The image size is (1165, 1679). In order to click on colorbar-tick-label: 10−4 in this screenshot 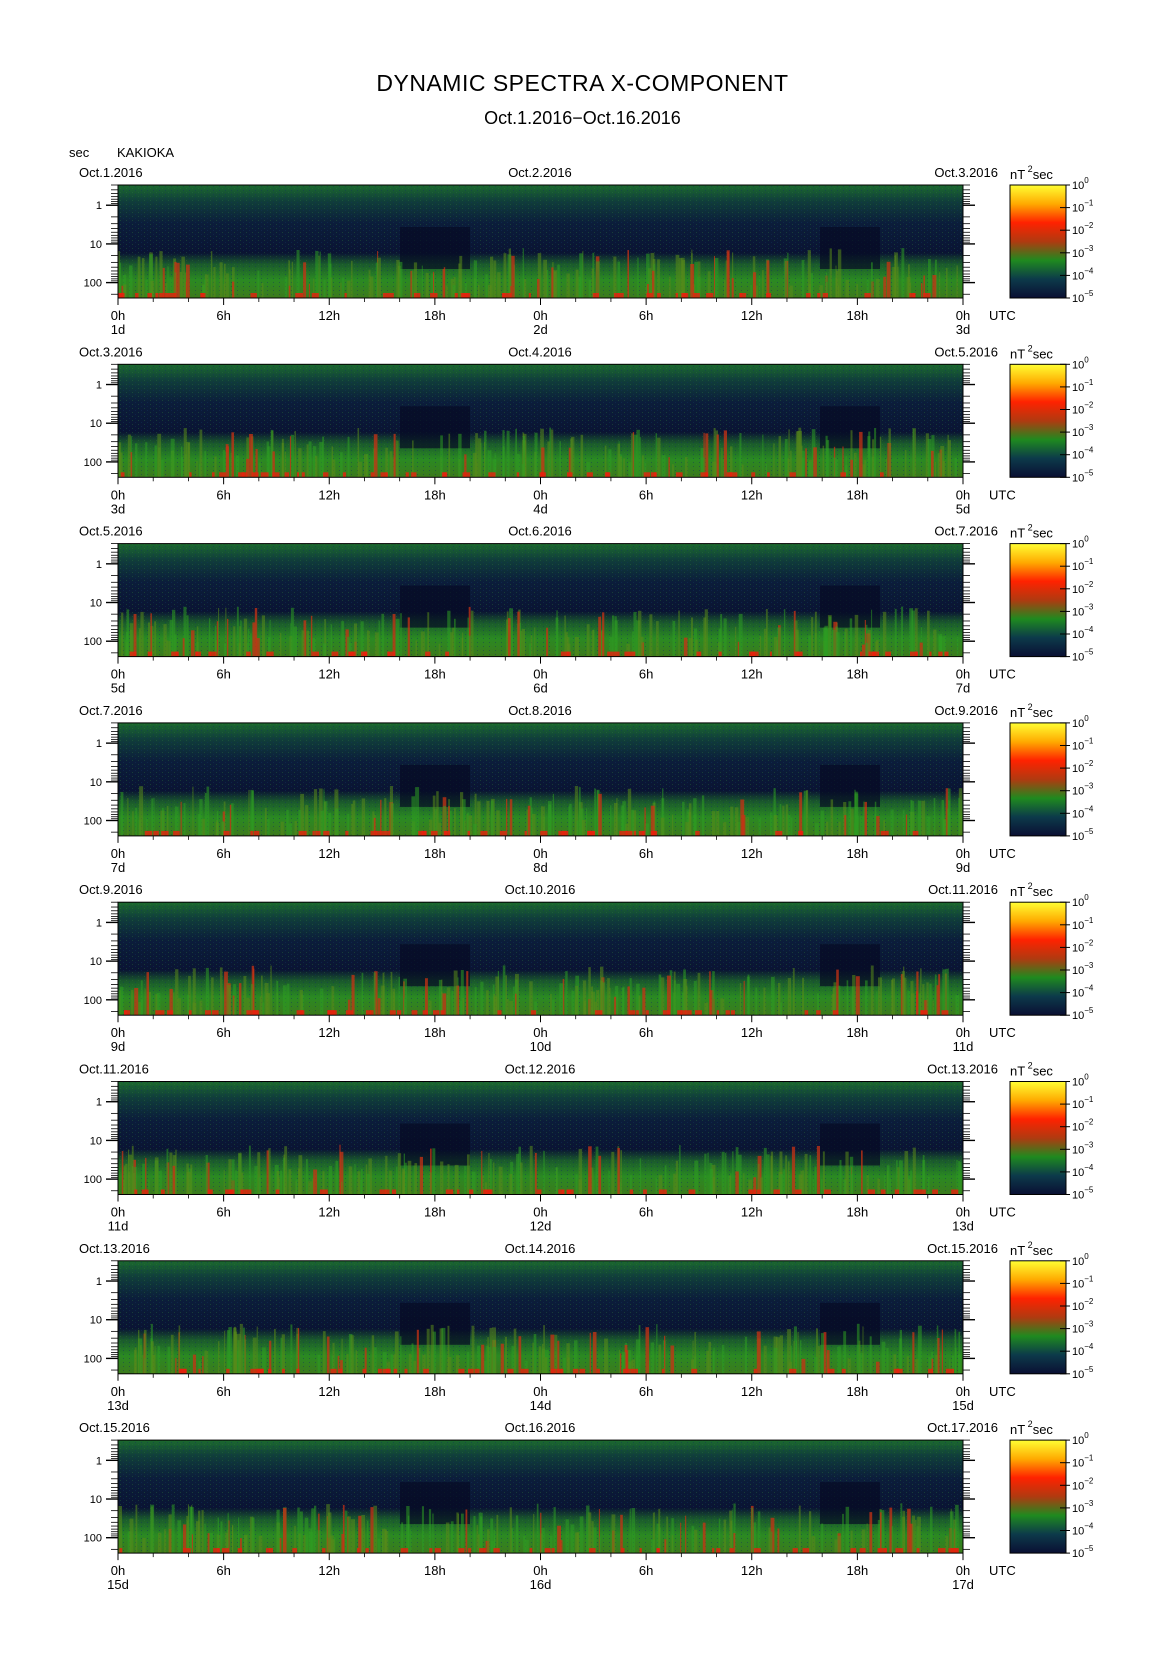, I will do `click(1083, 274)`.